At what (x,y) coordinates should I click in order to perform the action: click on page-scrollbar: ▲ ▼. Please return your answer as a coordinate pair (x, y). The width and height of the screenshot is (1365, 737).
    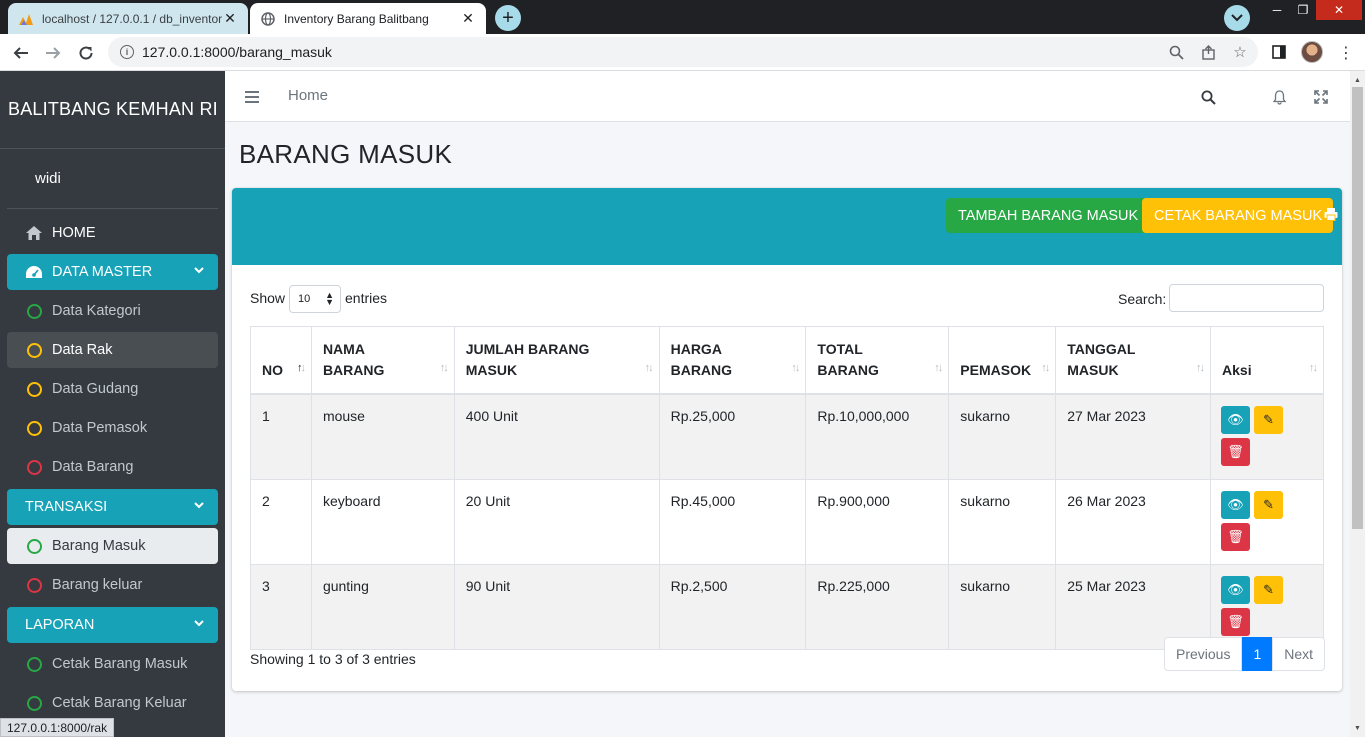
    Looking at the image, I should click on (1357, 404).